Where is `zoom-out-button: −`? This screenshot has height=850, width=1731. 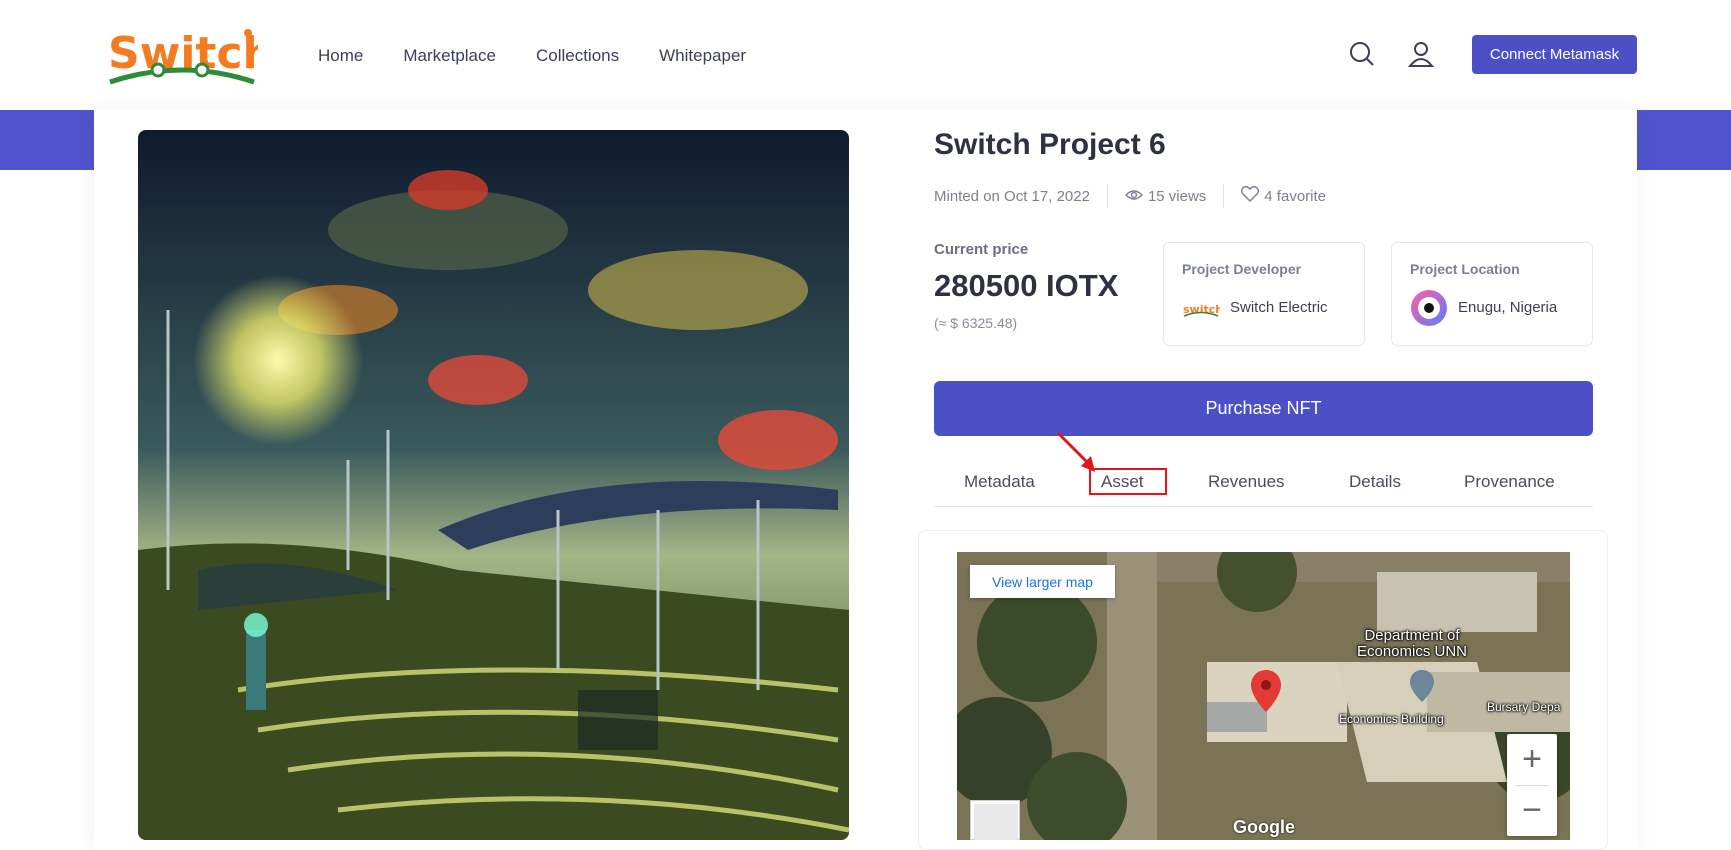
zoom-out-button: − is located at coordinates (1532, 810).